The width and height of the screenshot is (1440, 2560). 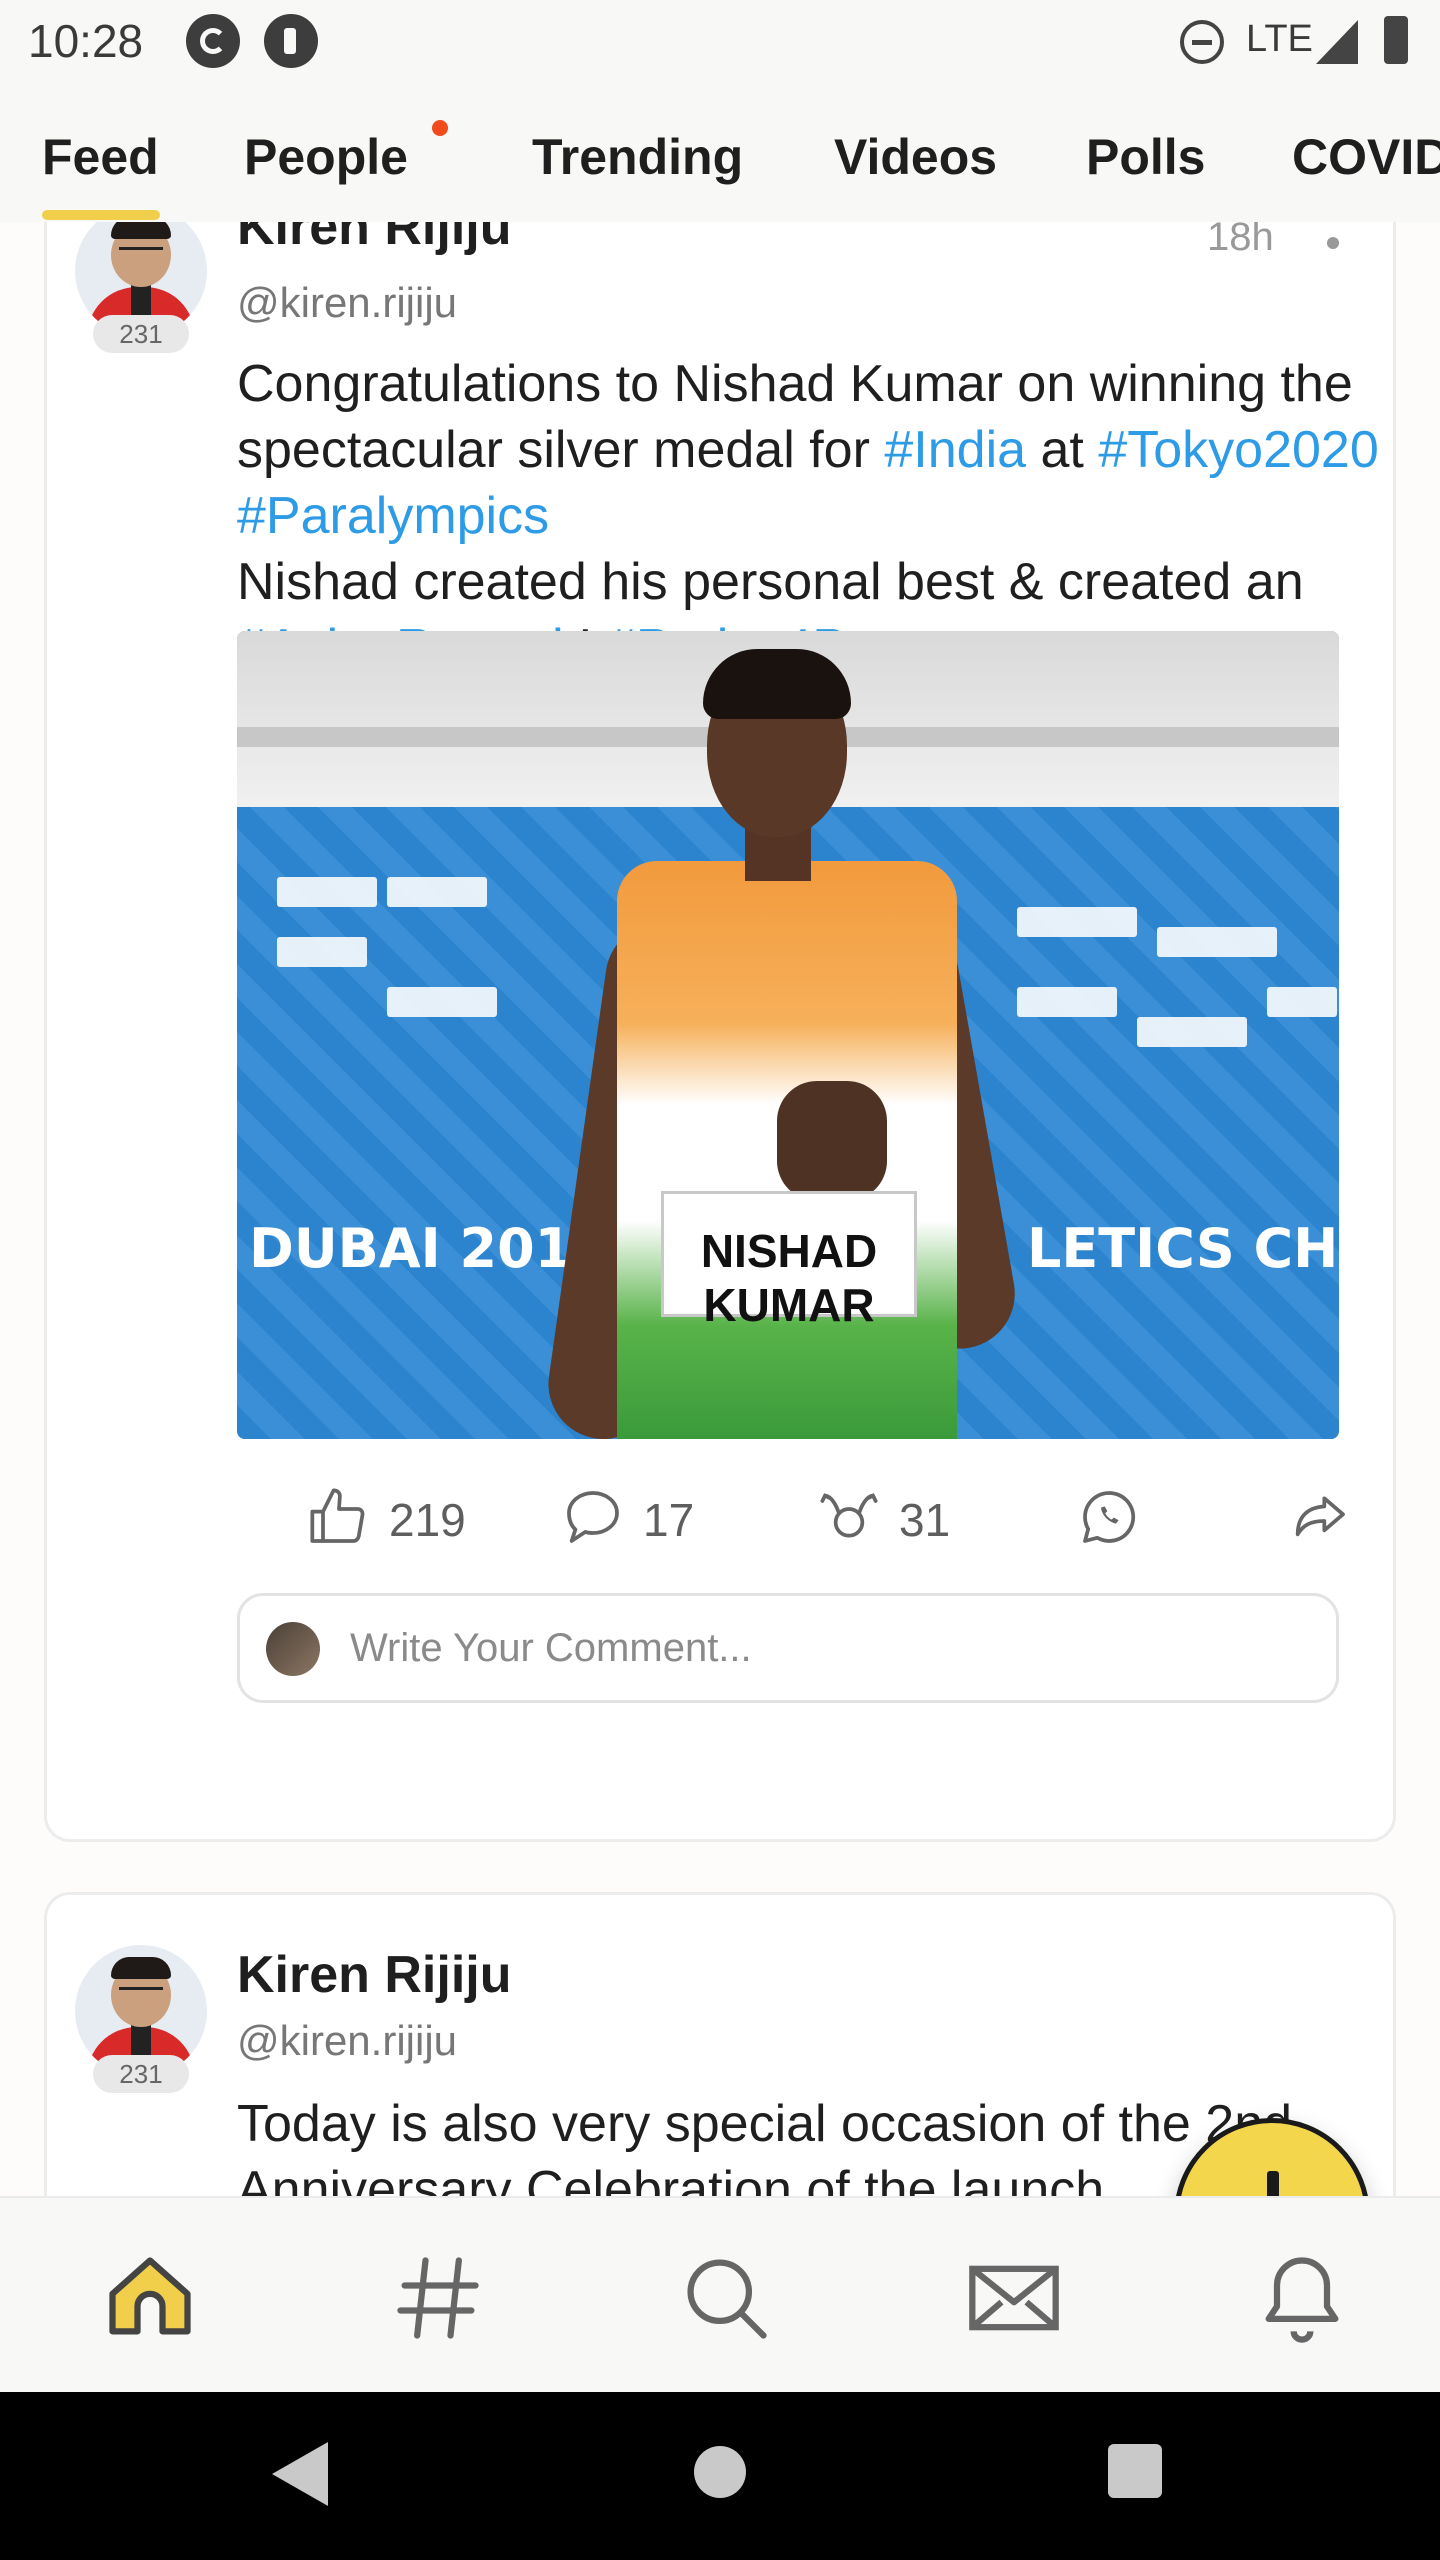 I want to click on app-notification-icon, so click(x=291, y=41).